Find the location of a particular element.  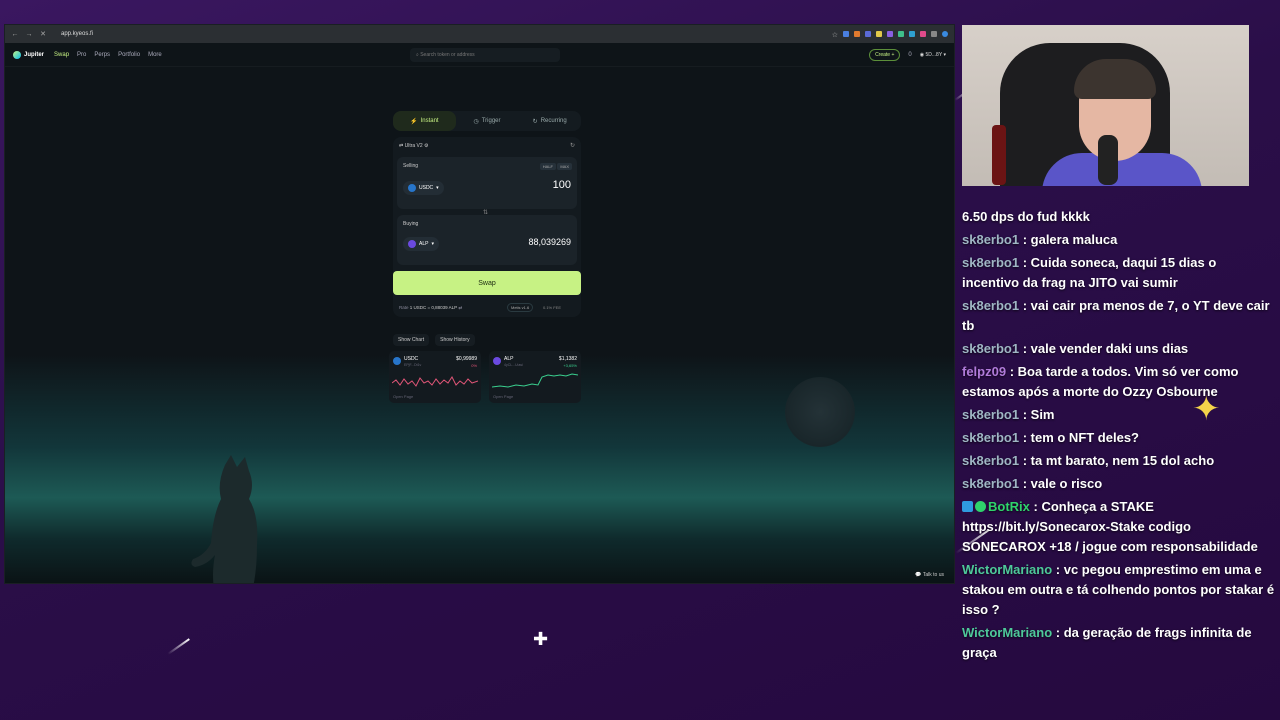

chat-username: felpz09 is located at coordinates (984, 371).